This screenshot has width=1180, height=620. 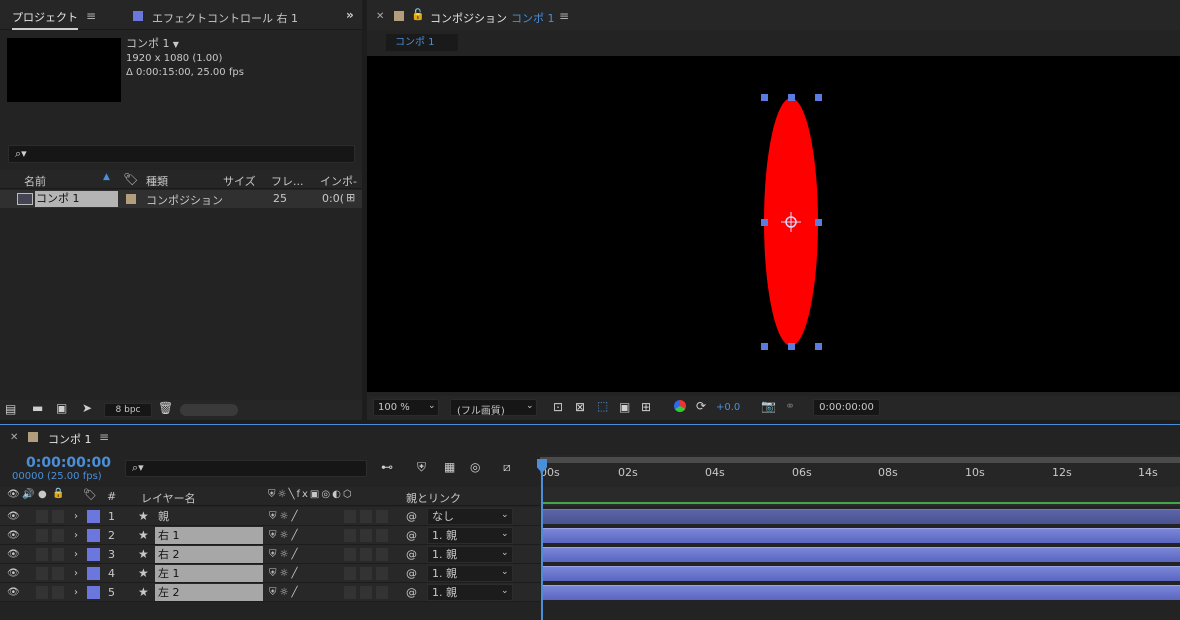 What do you see at coordinates (209, 592) in the screenshot?
I see `layer-name: 左 2` at bounding box center [209, 592].